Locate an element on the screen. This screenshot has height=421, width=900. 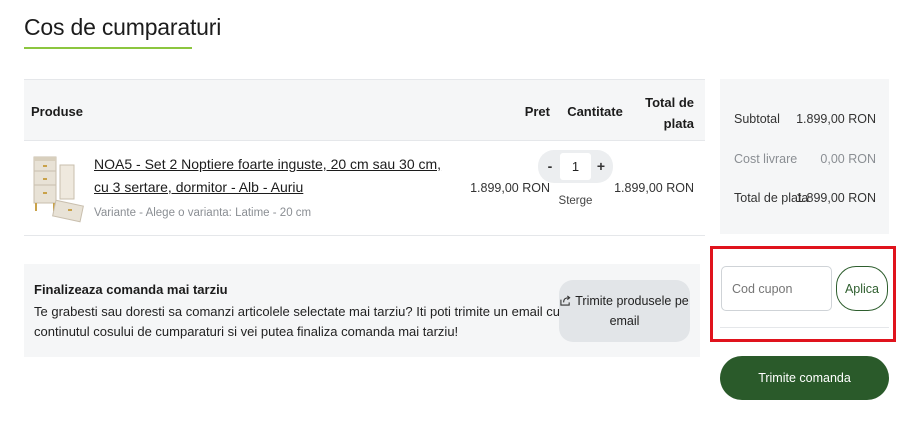
product-thumbnail is located at coordinates (58, 189).